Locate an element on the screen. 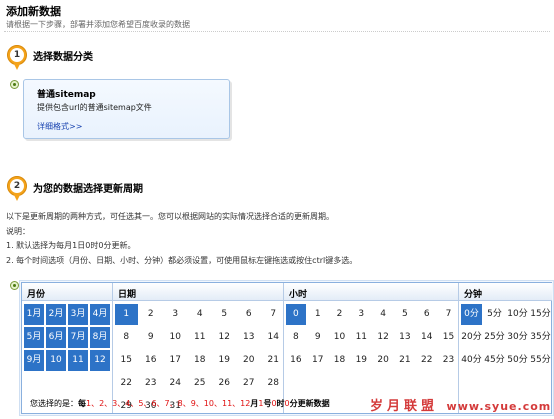 This screenshot has height=419, width=554. minute-cell: 35分 is located at coordinates (540, 337).